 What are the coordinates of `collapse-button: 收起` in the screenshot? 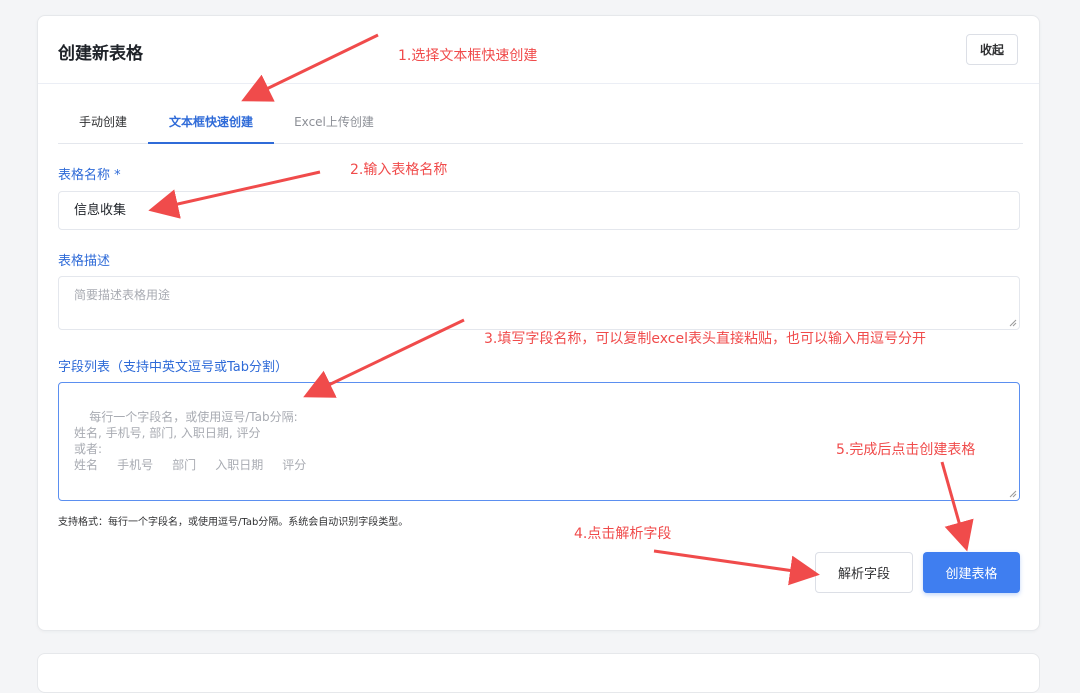 It's located at (992, 49).